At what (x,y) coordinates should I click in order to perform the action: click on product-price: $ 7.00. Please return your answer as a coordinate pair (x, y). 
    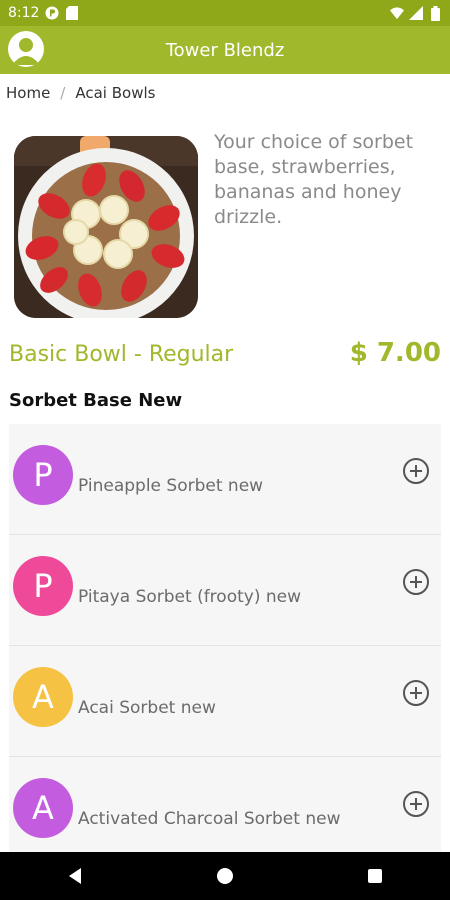
    Looking at the image, I should click on (395, 353).